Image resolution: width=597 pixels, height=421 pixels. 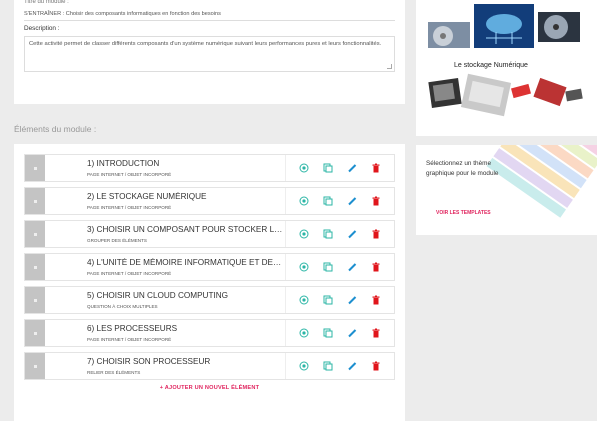 I want to click on element-title: 6) LES PROCESSEURS, so click(x=132, y=328).